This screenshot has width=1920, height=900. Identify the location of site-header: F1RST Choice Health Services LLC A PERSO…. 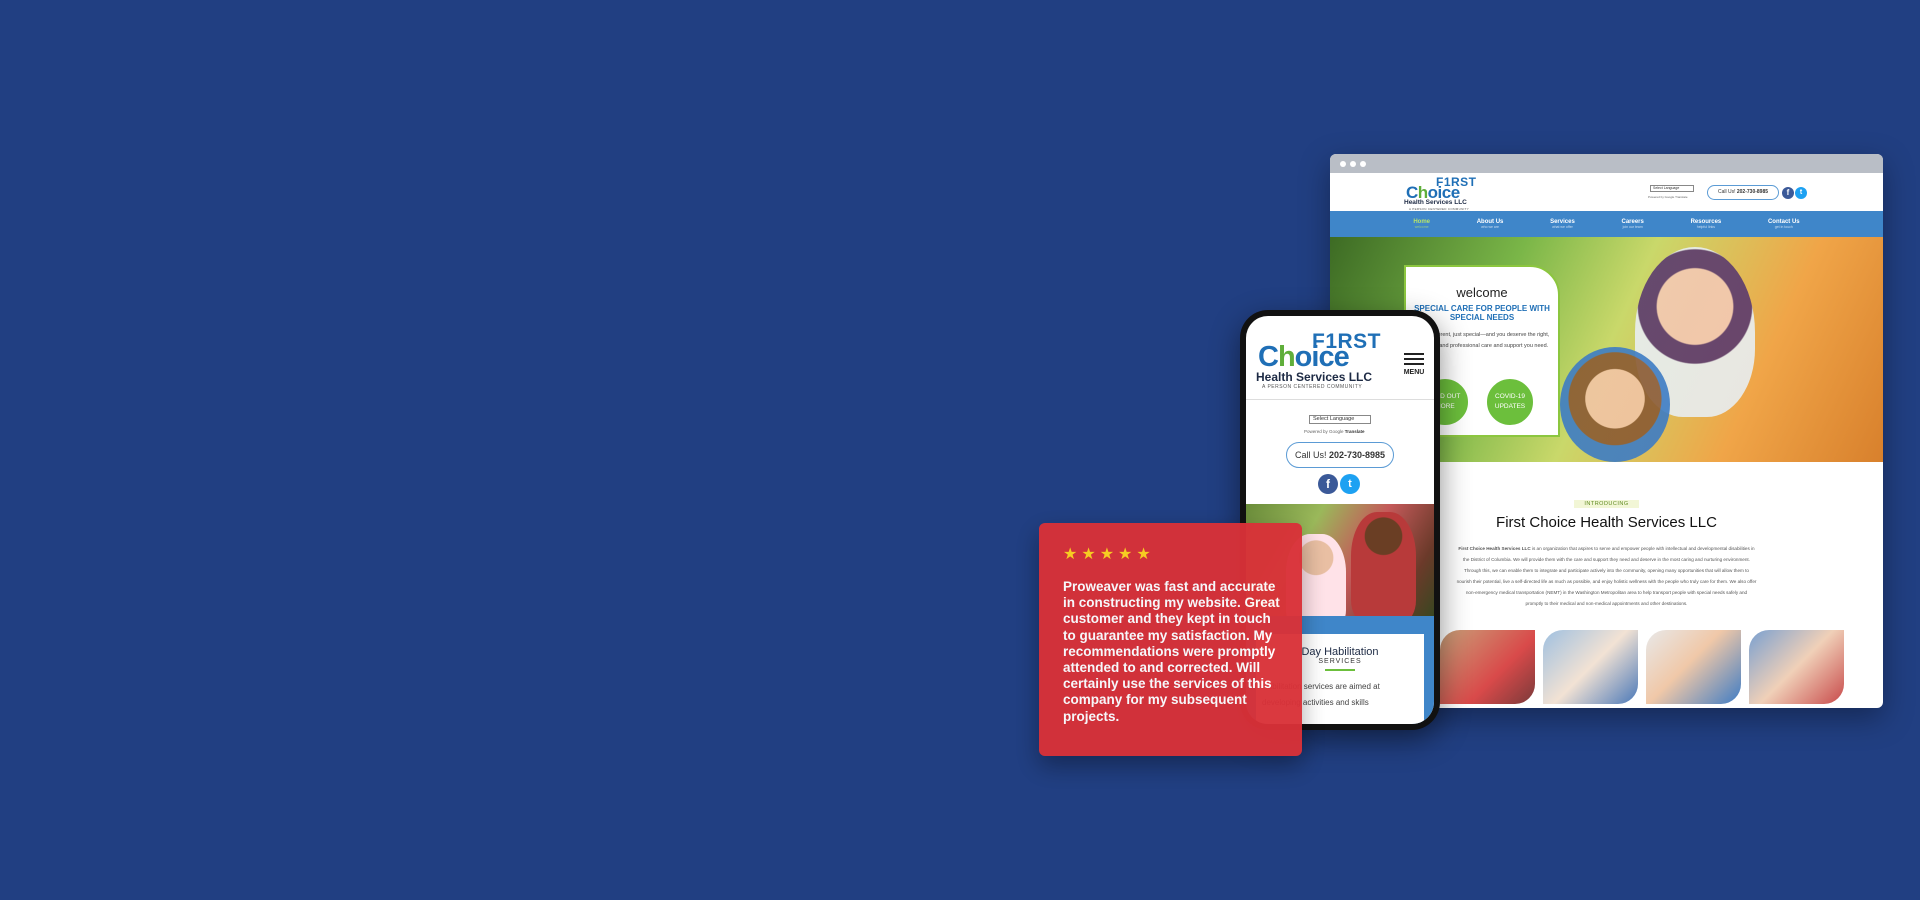
(1606, 192).